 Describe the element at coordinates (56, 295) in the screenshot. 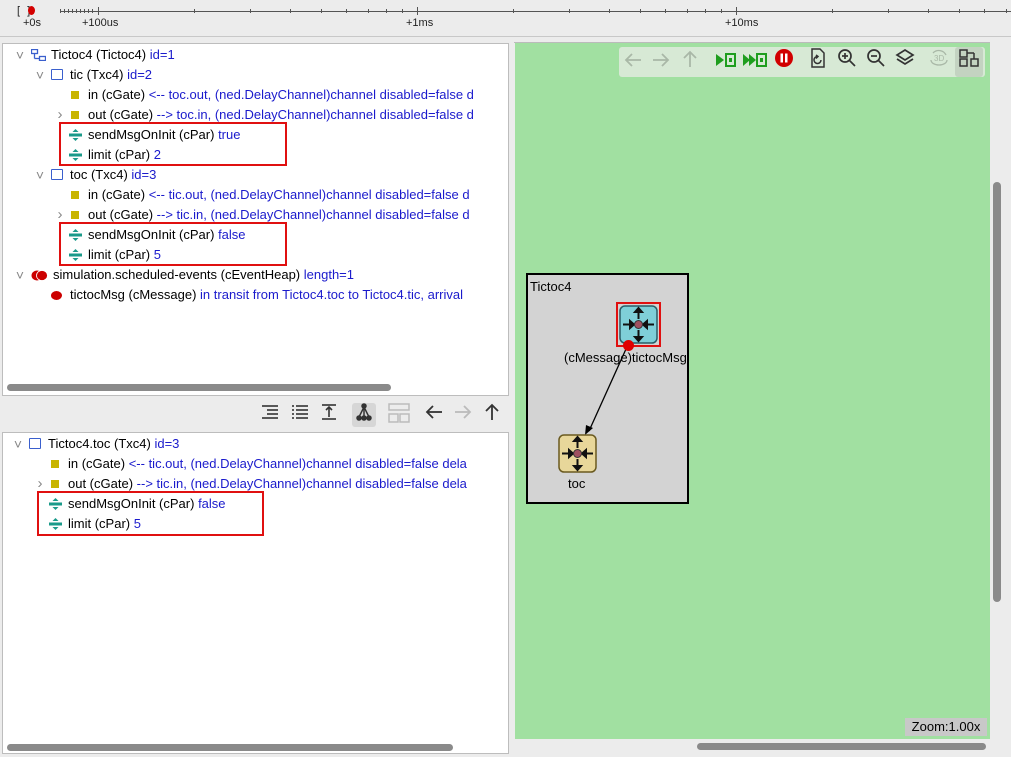

I see `message-icon` at that location.